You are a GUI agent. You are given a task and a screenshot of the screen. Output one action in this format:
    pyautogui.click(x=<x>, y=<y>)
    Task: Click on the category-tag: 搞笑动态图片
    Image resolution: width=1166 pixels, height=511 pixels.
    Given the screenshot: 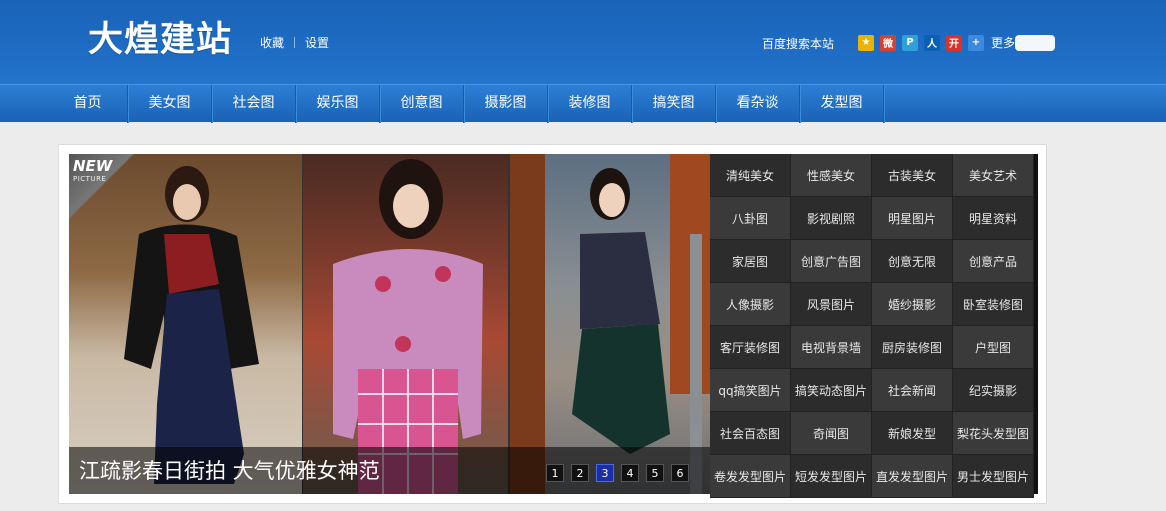 What is the action you would take?
    pyautogui.click(x=831, y=390)
    